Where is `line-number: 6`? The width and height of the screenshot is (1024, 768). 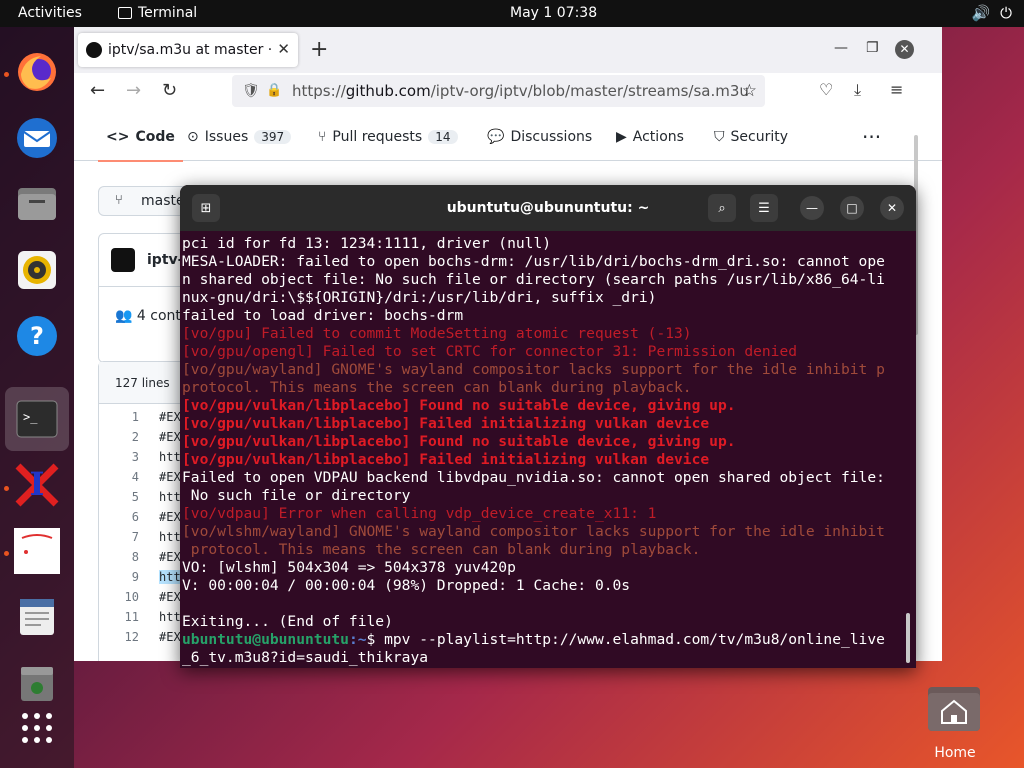
line-number: 6 is located at coordinates (119, 517).